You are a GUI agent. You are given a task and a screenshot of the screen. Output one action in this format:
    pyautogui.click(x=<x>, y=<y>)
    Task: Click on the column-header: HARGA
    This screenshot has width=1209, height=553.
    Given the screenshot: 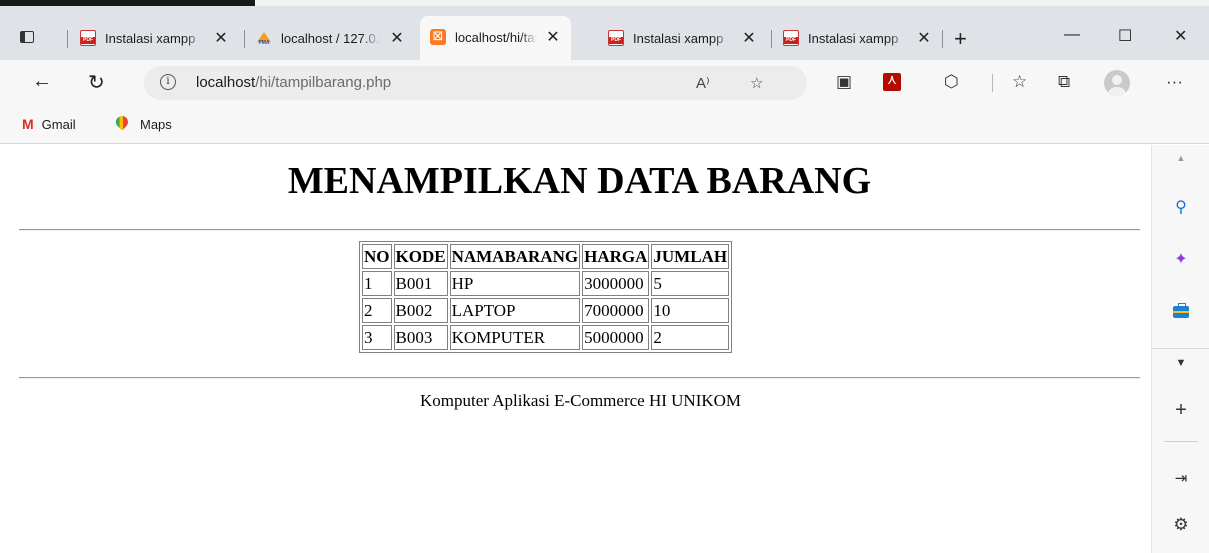 What is the action you would take?
    pyautogui.click(x=616, y=256)
    